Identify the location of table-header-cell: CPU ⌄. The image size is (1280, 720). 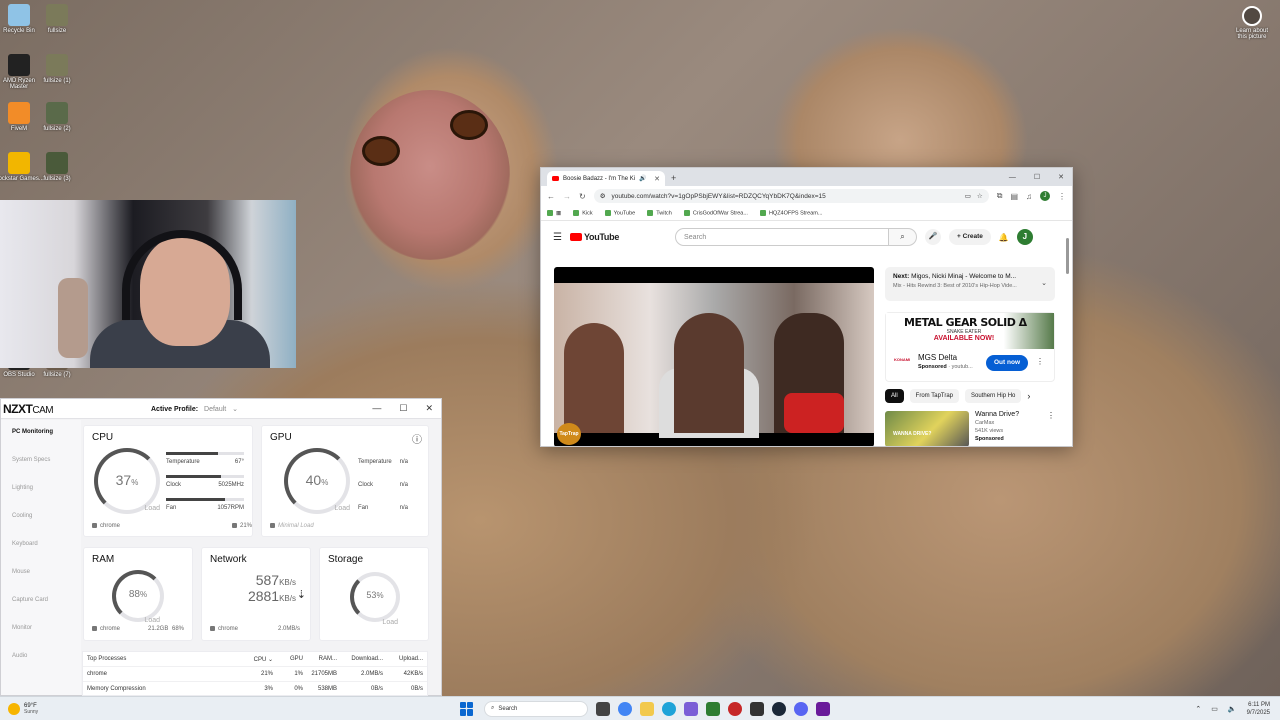
(255, 659).